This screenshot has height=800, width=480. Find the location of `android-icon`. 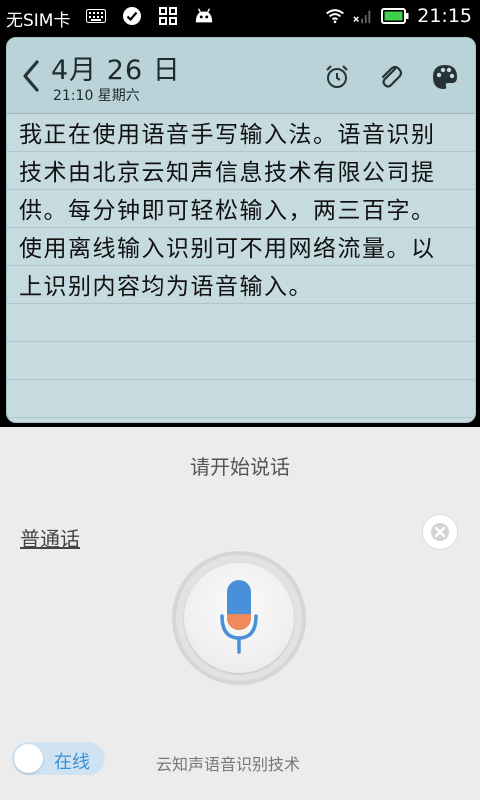

android-icon is located at coordinates (204, 16).